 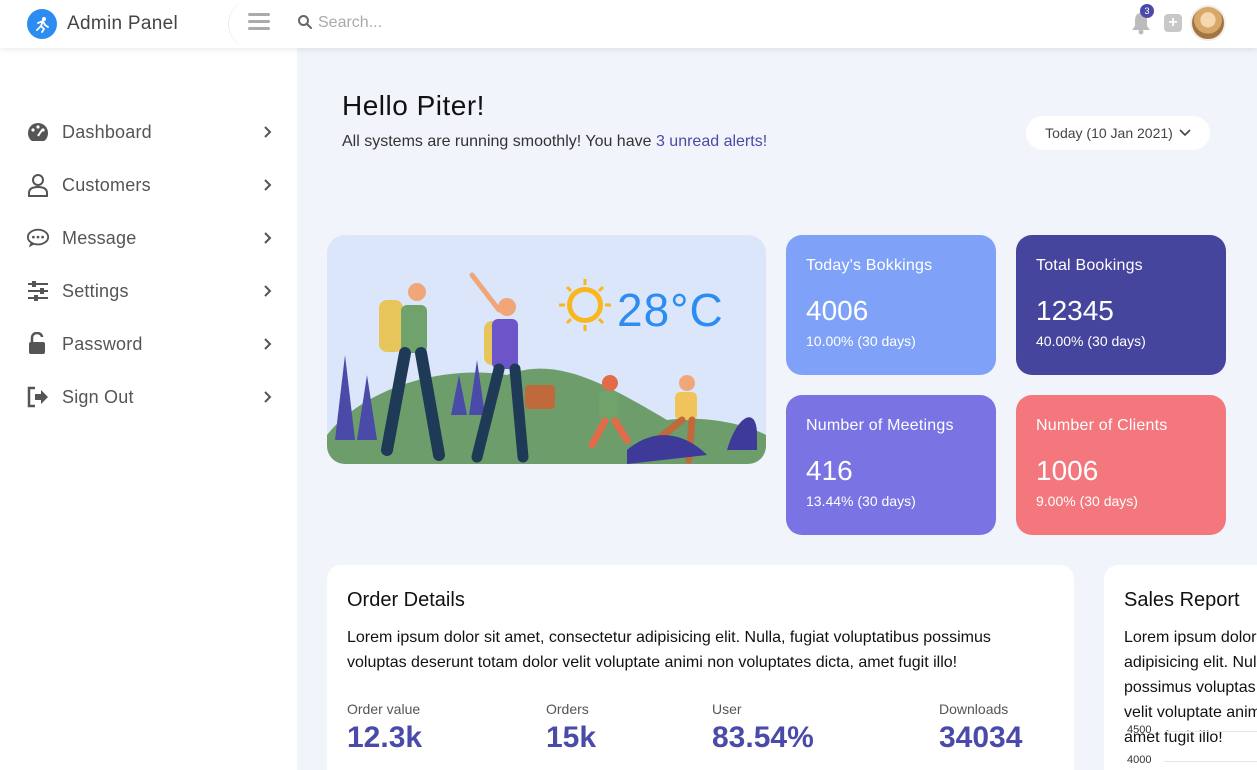 I want to click on stat-title: Total Bookings, so click(x=1089, y=265).